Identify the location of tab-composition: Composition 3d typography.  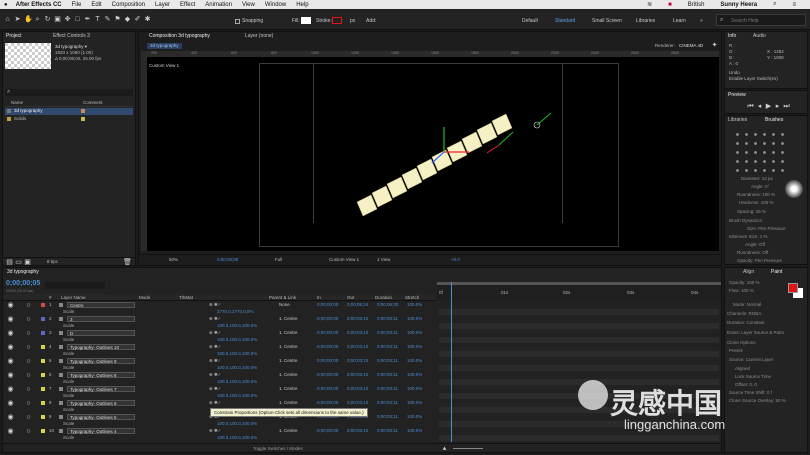
(179, 36).